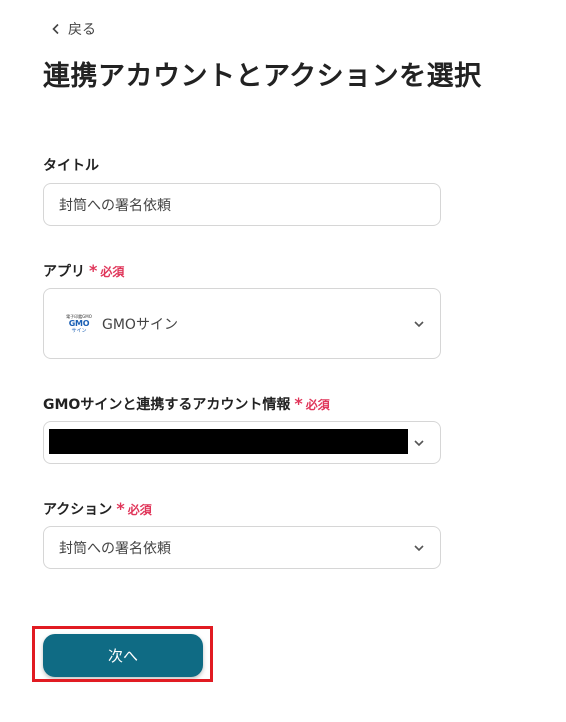  Describe the element at coordinates (64, 272) in the screenshot. I see `app-label-text: アプリ` at that location.